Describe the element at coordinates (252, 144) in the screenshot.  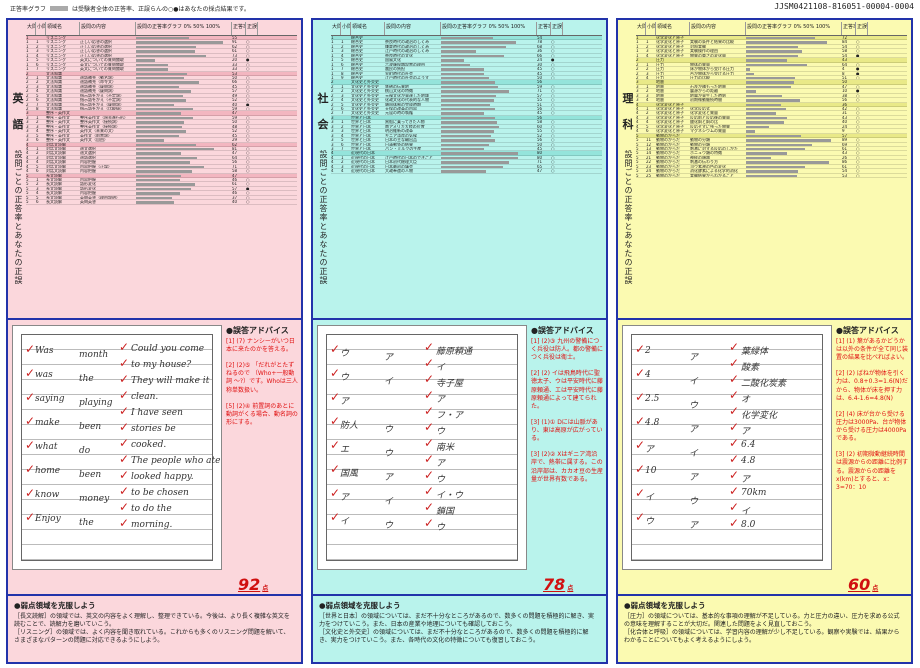
I see `cell-mark` at that location.